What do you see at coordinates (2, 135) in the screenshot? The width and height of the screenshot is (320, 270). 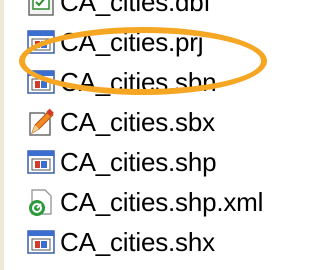 I see `window-edge` at bounding box center [2, 135].